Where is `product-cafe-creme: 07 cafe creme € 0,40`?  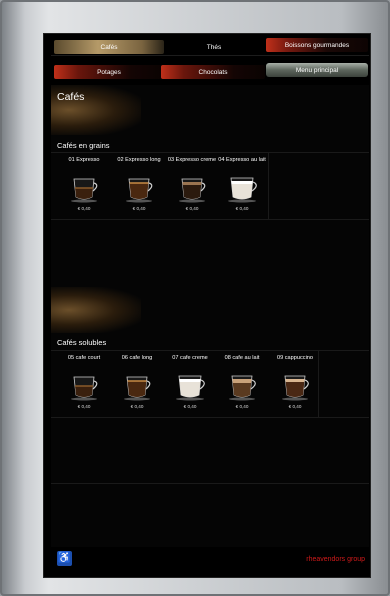
product-cafe-creme: 07 cafe creme € 0,40 is located at coordinates (190, 382).